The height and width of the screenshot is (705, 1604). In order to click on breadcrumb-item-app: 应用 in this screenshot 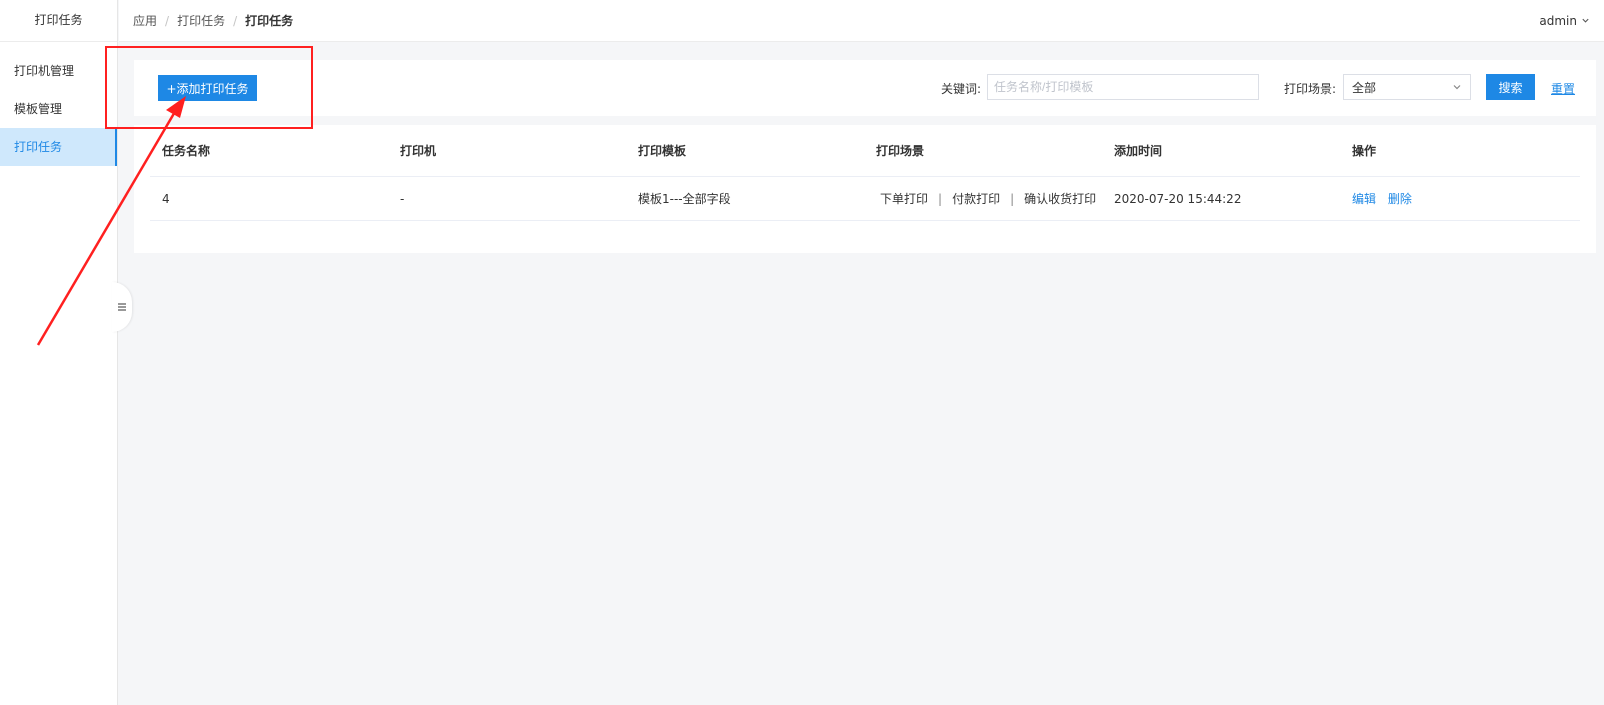, I will do `click(145, 20)`.